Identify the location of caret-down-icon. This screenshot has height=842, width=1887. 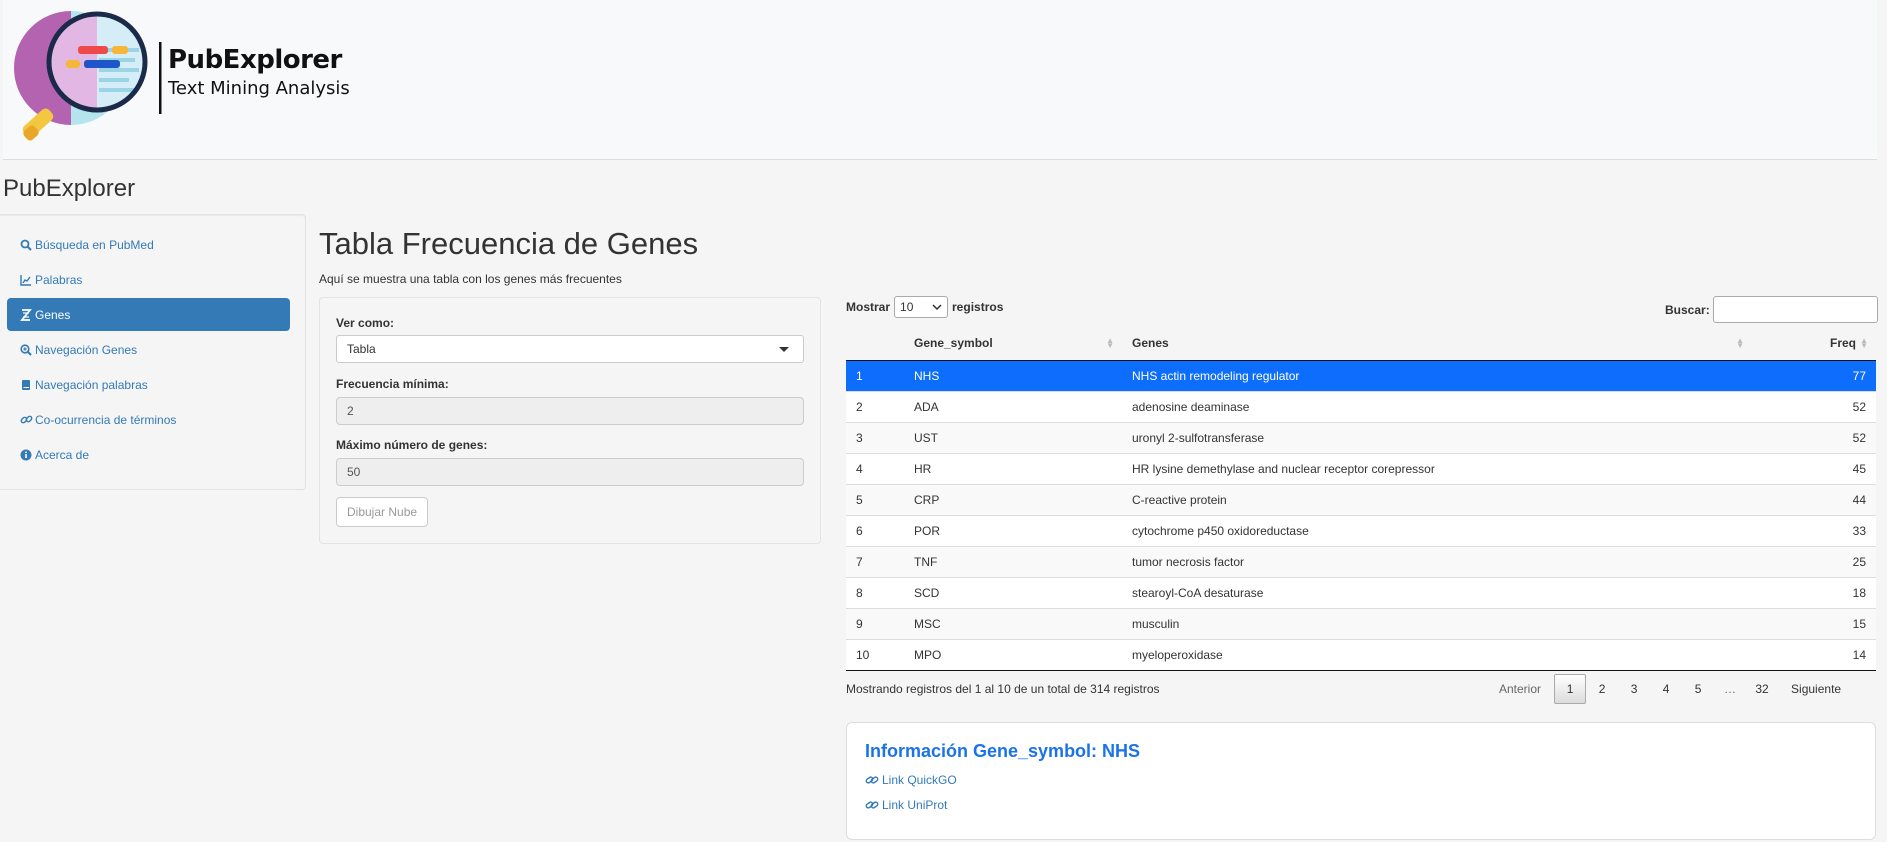
(784, 349).